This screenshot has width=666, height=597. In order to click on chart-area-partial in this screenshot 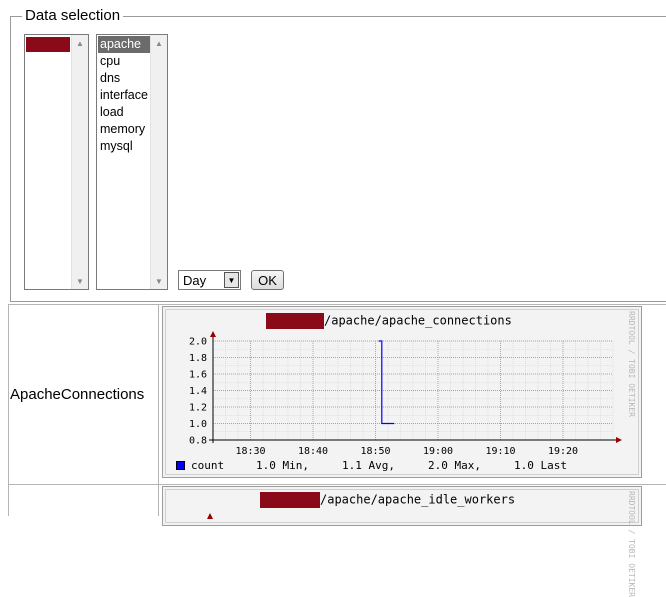, I will do `click(210, 516)`.